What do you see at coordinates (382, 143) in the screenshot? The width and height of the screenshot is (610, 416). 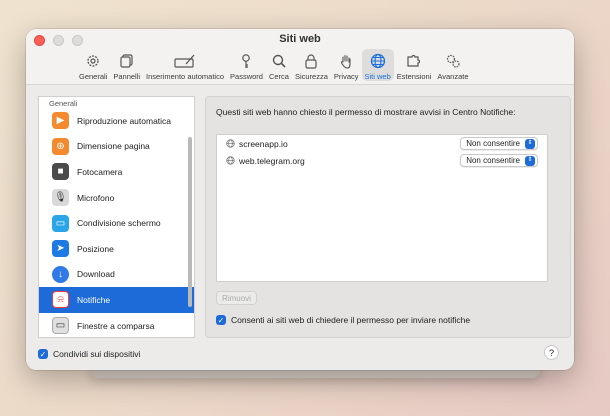 I see `site-row: screenapp.io Non consentire ⇕` at bounding box center [382, 143].